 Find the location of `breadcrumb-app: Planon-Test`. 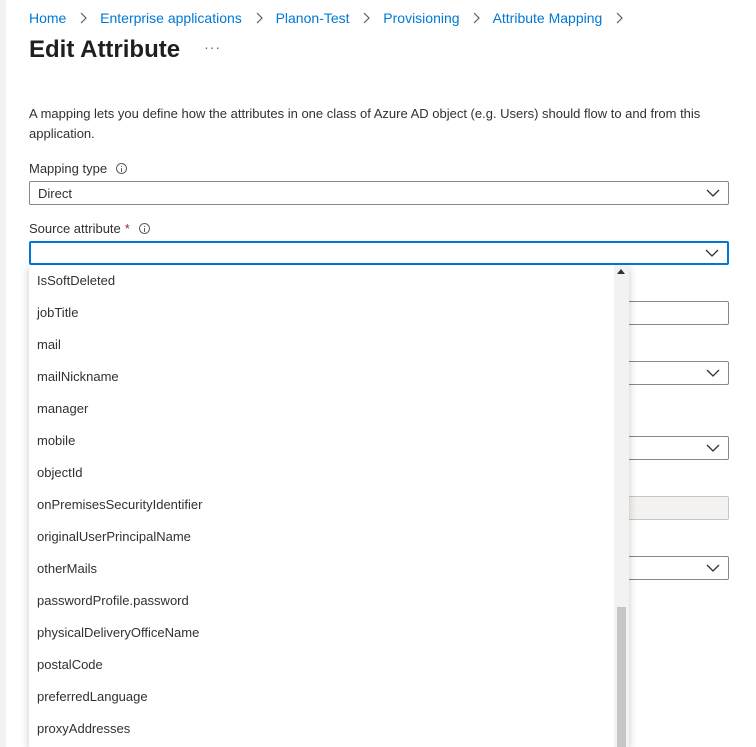

breadcrumb-app: Planon-Test is located at coordinates (313, 18).